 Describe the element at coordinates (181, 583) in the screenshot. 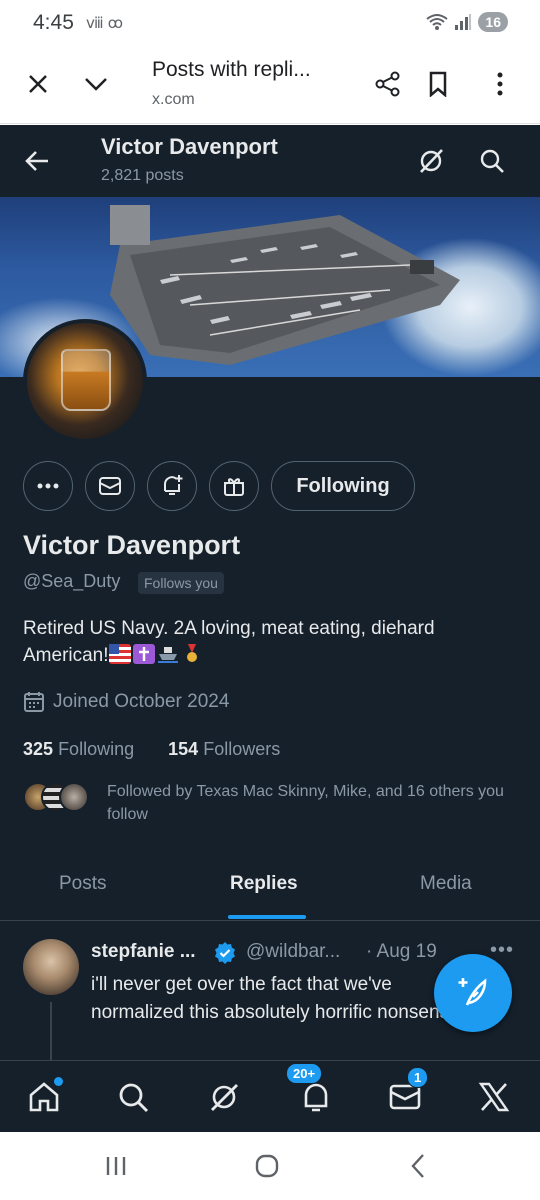

I see `follows-you-badge: Follows you` at that location.